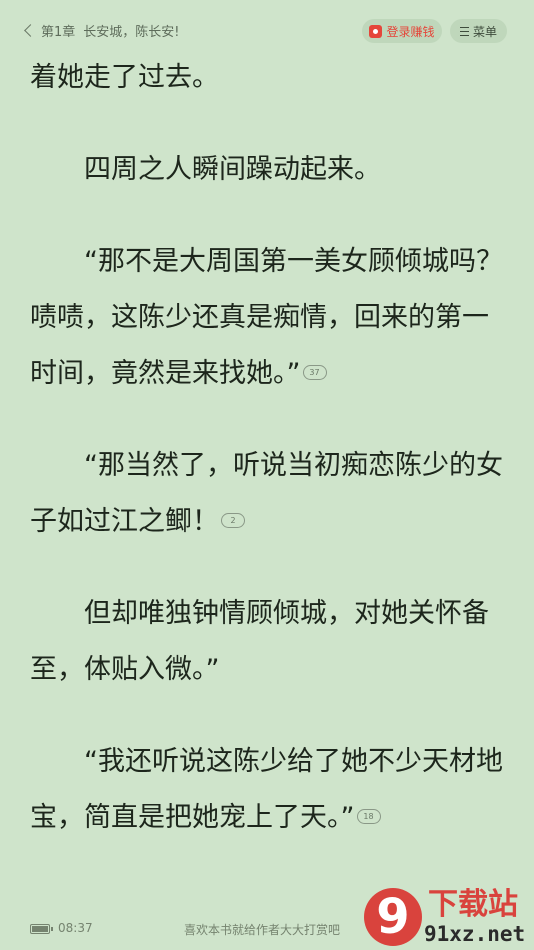 This screenshot has width=534, height=950. I want to click on menu-button: 菜单, so click(478, 31).